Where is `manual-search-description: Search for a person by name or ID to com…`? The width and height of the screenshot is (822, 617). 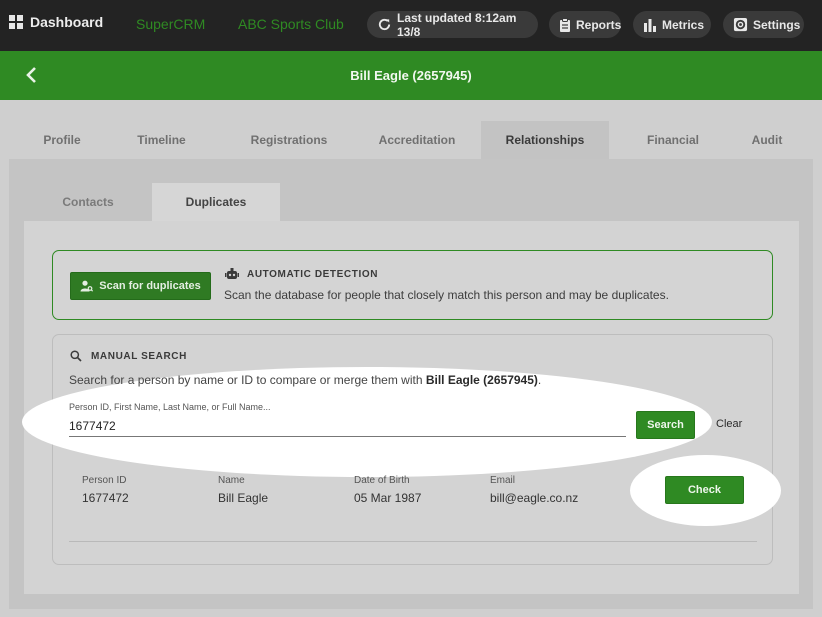
manual-search-description: Search for a person by name or ID to com… is located at coordinates (305, 380).